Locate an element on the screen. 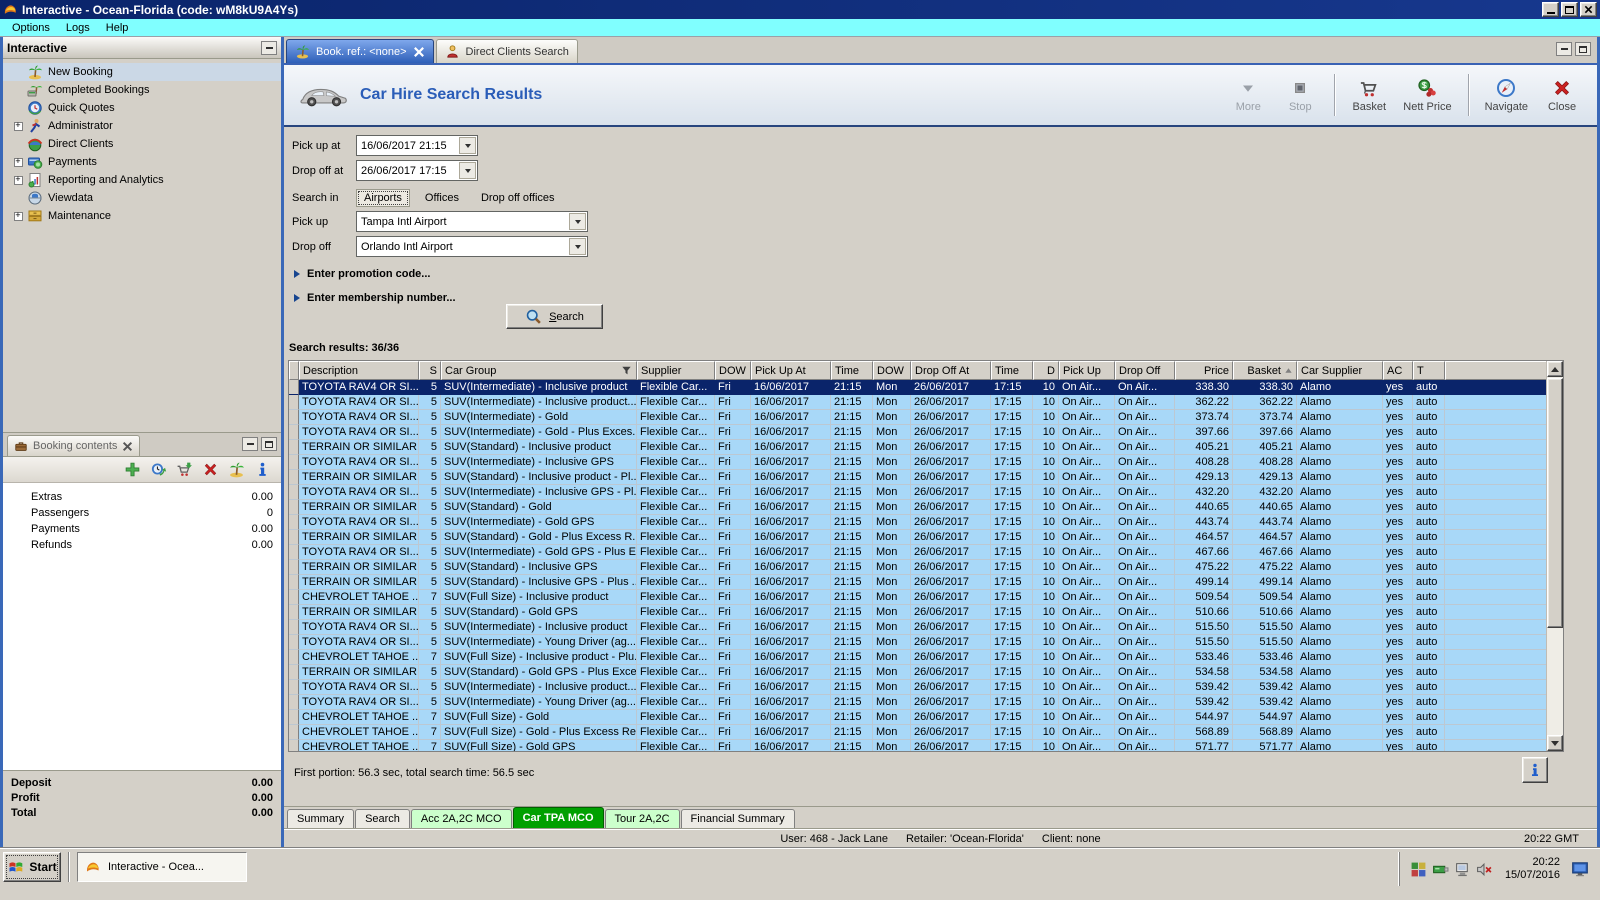 Image resolution: width=1600 pixels, height=900 pixels. column-header: Basket is located at coordinates (1265, 370).